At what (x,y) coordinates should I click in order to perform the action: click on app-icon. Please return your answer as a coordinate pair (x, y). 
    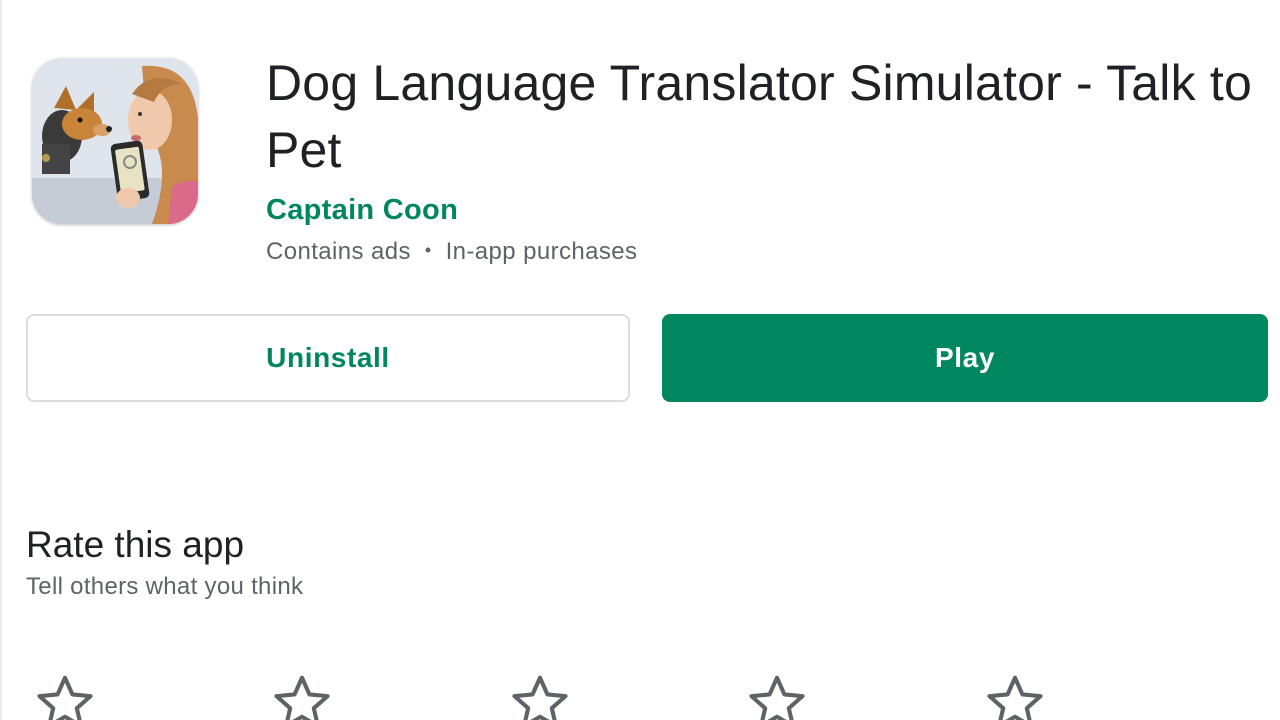
    Looking at the image, I should click on (115, 141).